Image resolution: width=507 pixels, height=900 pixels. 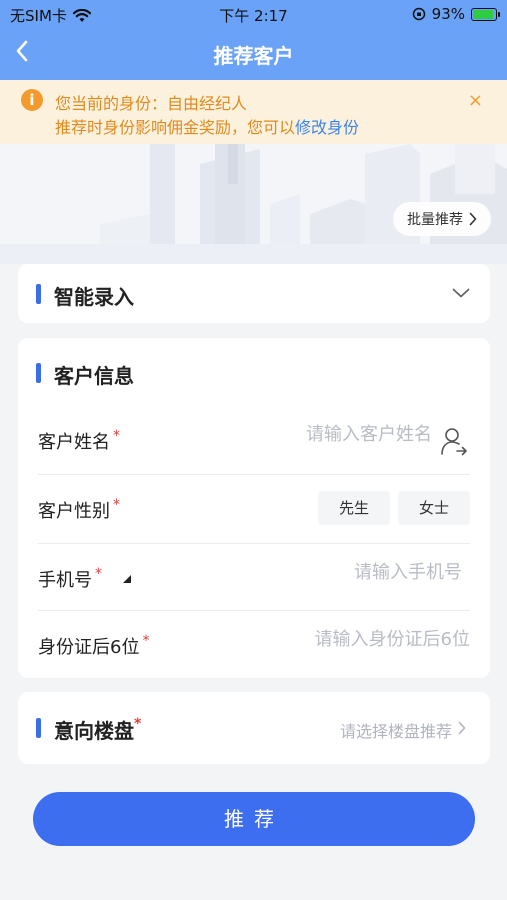 What do you see at coordinates (354, 508) in the screenshot?
I see `gender-option-male: 先生` at bounding box center [354, 508].